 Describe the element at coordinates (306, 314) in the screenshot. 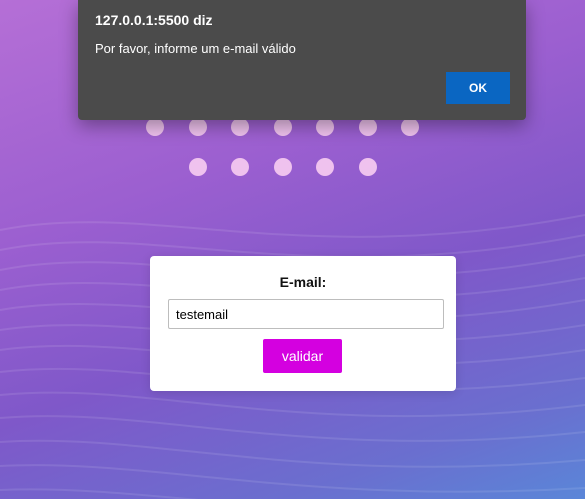

I see `email-input` at that location.